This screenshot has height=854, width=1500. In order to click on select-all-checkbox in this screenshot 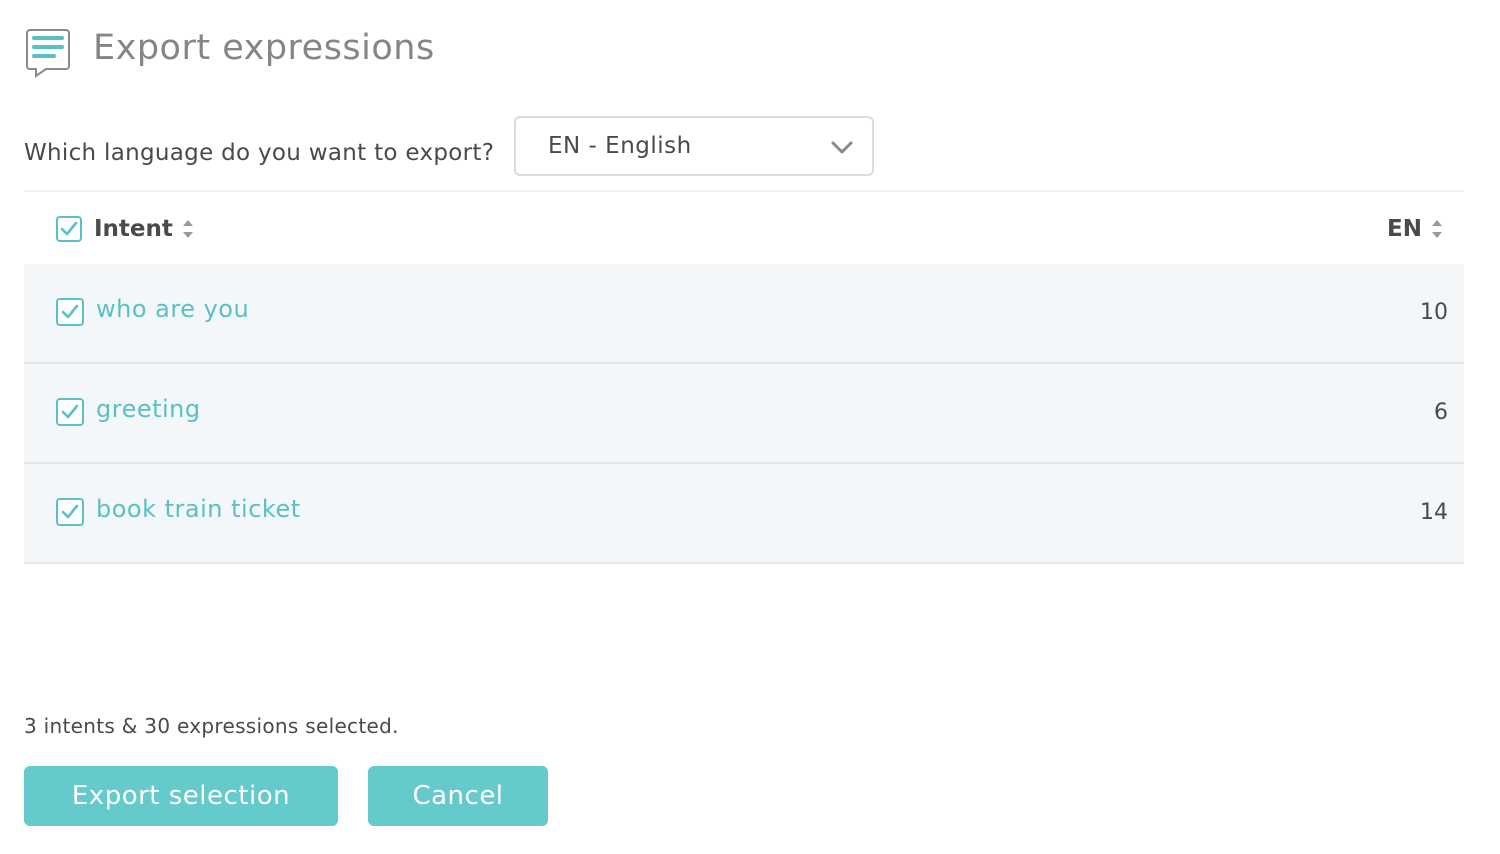, I will do `click(69, 229)`.